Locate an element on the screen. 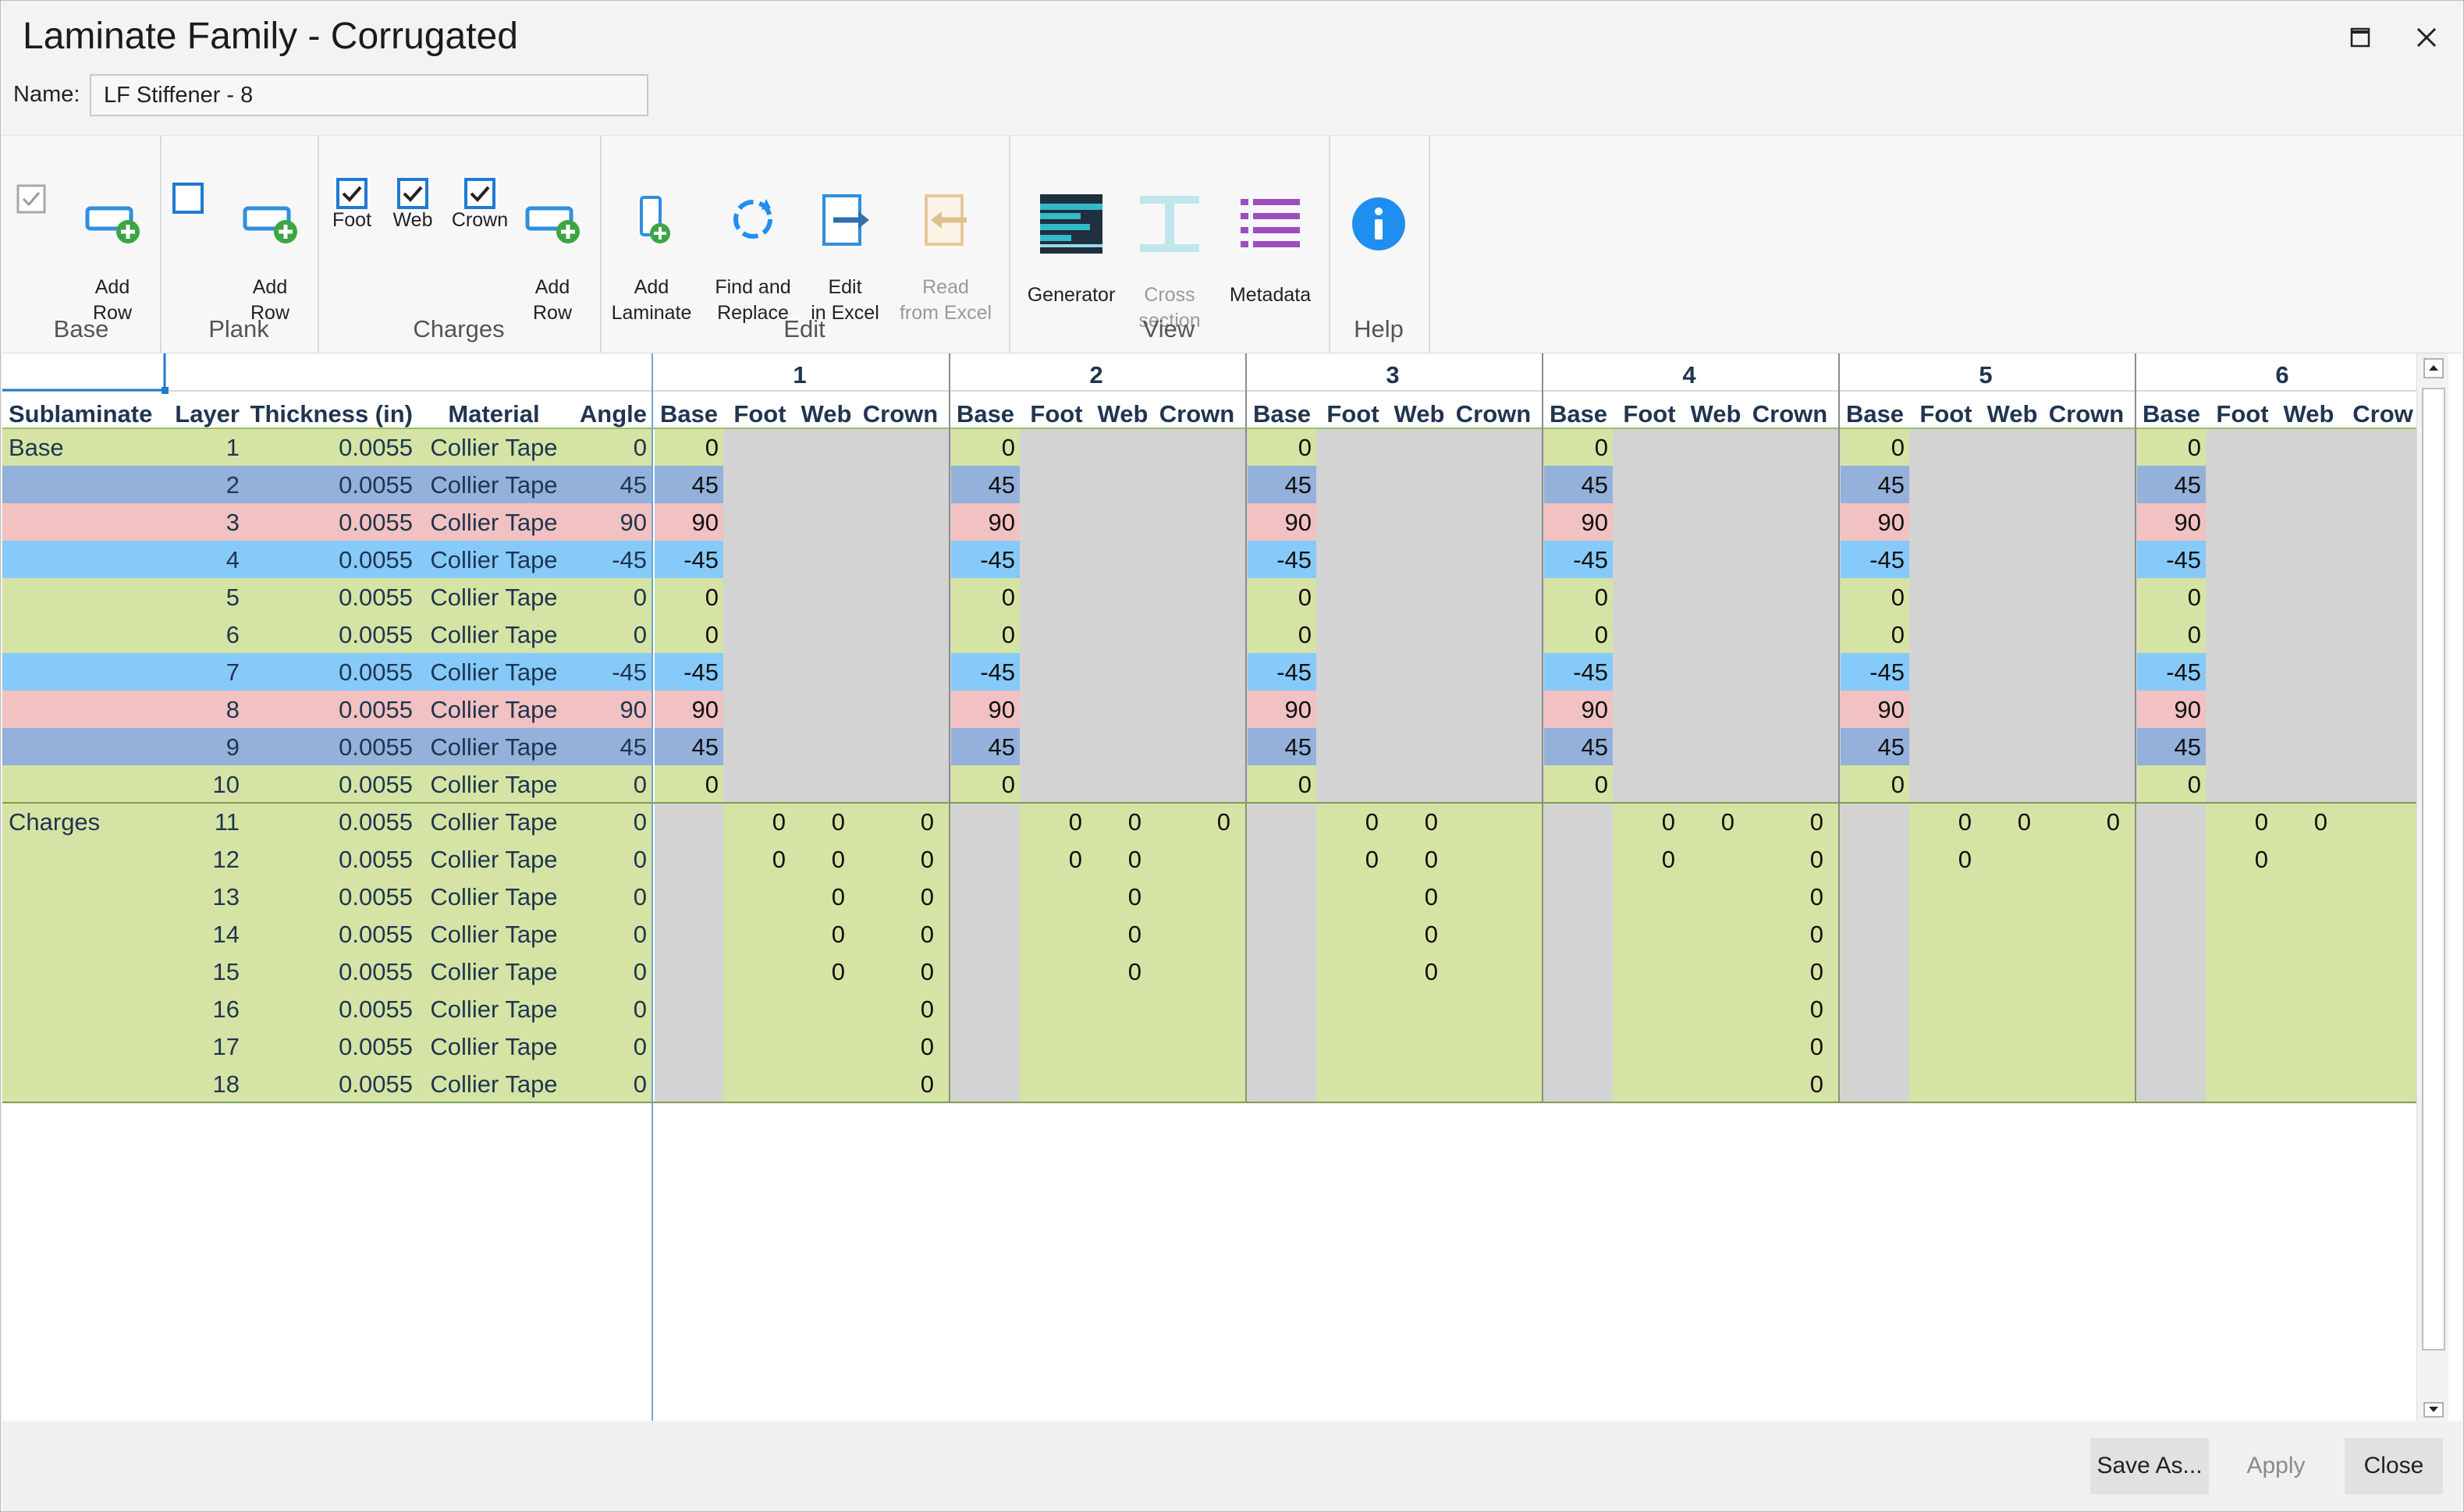 This screenshot has height=1512, width=2464. layer-cell: 11 is located at coordinates (227, 822).